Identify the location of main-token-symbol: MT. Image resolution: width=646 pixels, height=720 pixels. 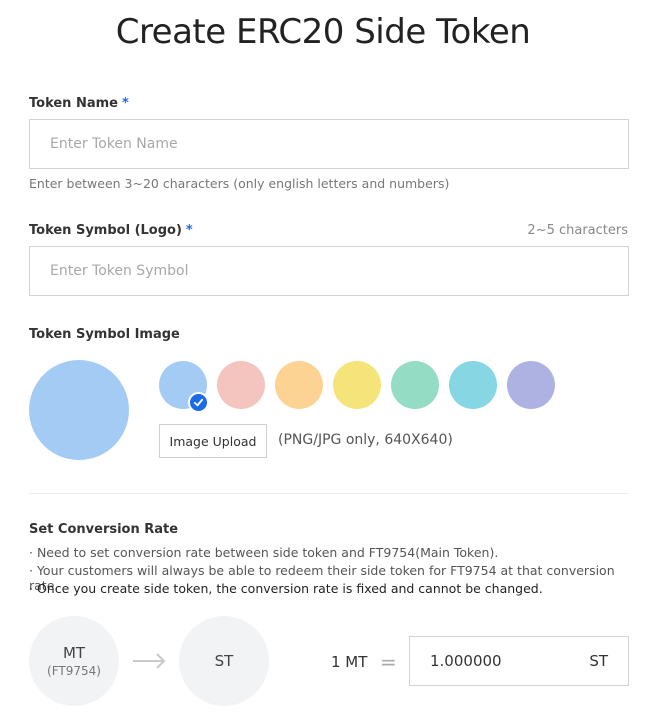
(74, 653).